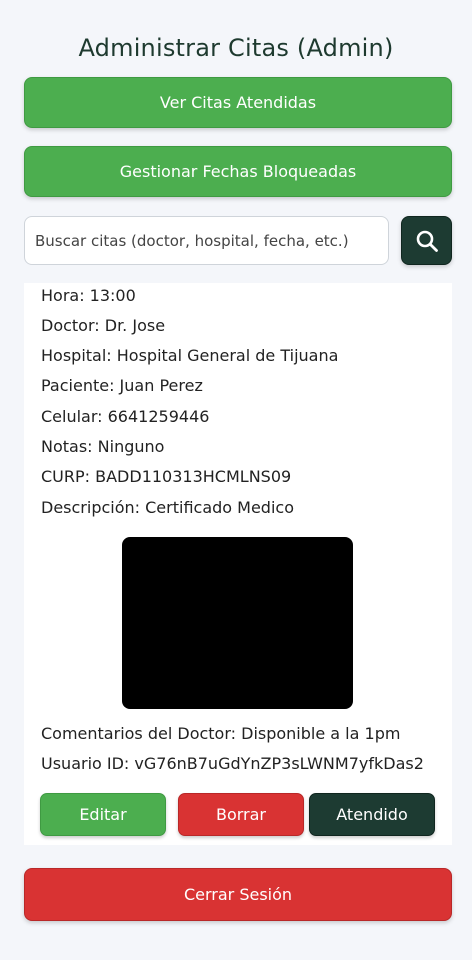 The height and width of the screenshot is (960, 472). Describe the element at coordinates (232, 763) in the screenshot. I see `appointment-usuario-id: Usuario ID: vG76nB7uGdYnZP3sLWNM7yfkDas2` at that location.